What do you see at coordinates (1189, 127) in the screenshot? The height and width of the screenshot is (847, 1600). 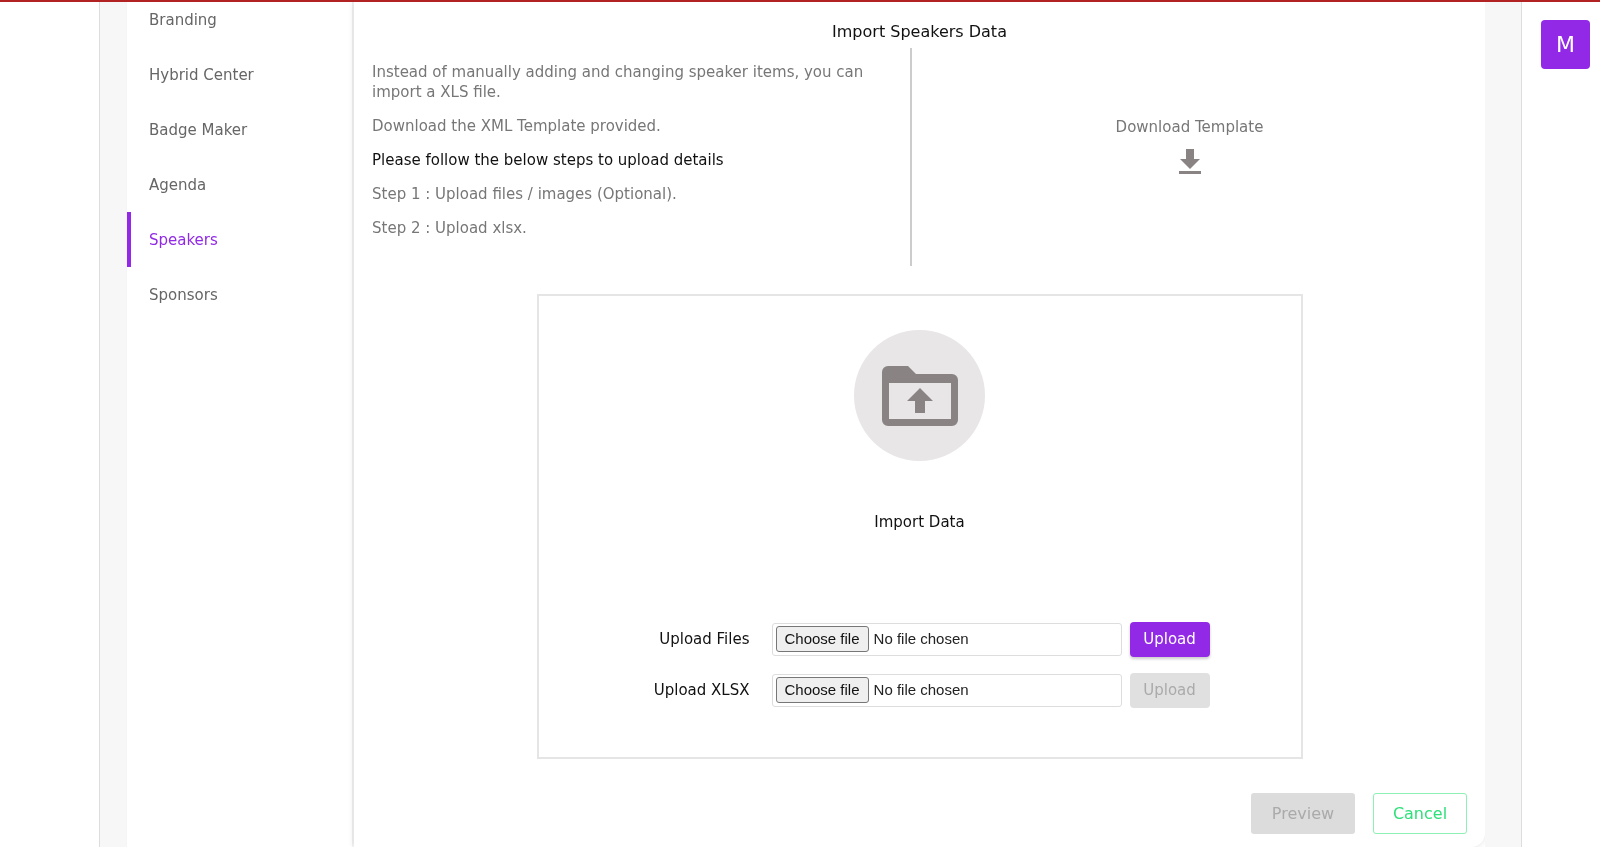 I see `download-template-link: Download Template` at bounding box center [1189, 127].